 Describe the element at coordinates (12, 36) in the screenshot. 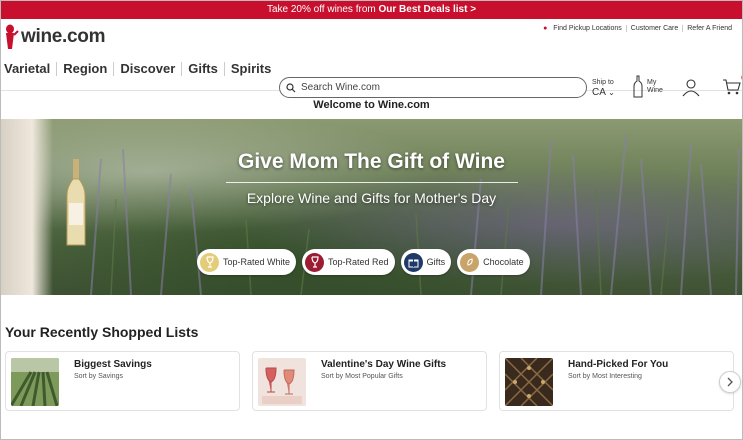

I see `logo-mark-icon` at that location.